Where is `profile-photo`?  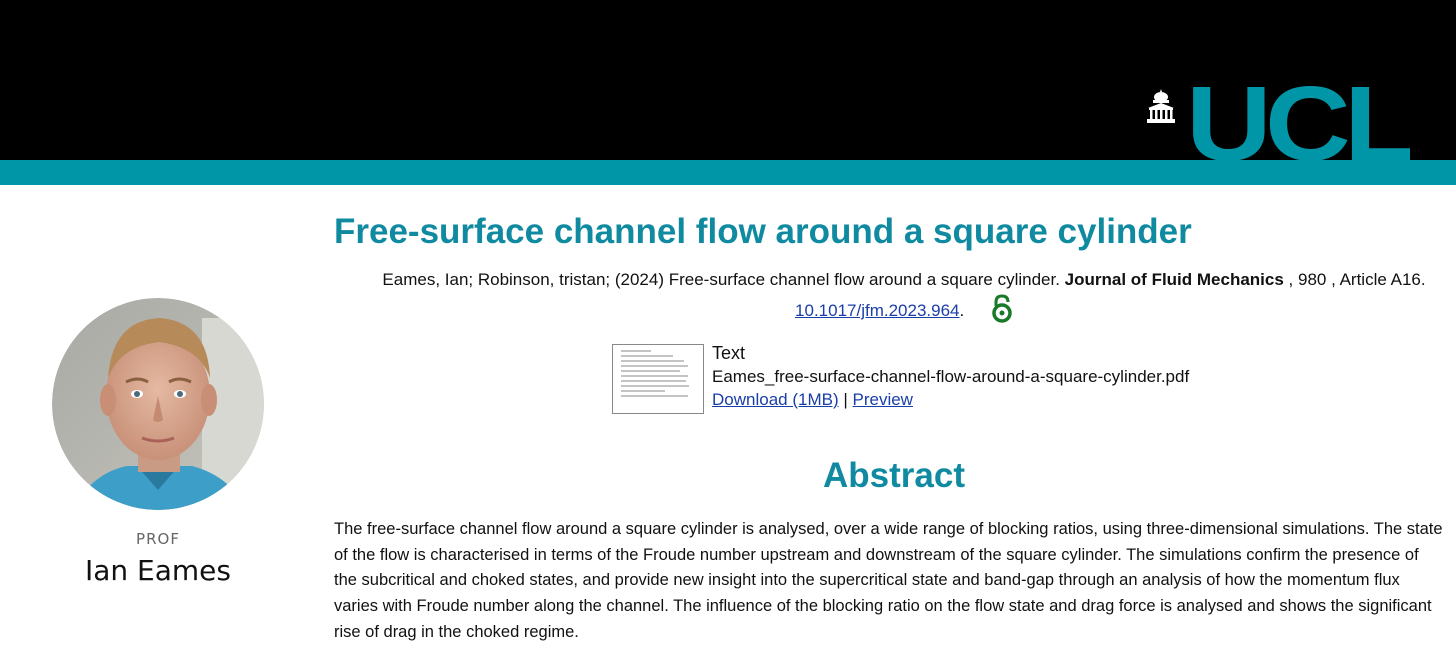 profile-photo is located at coordinates (158, 404).